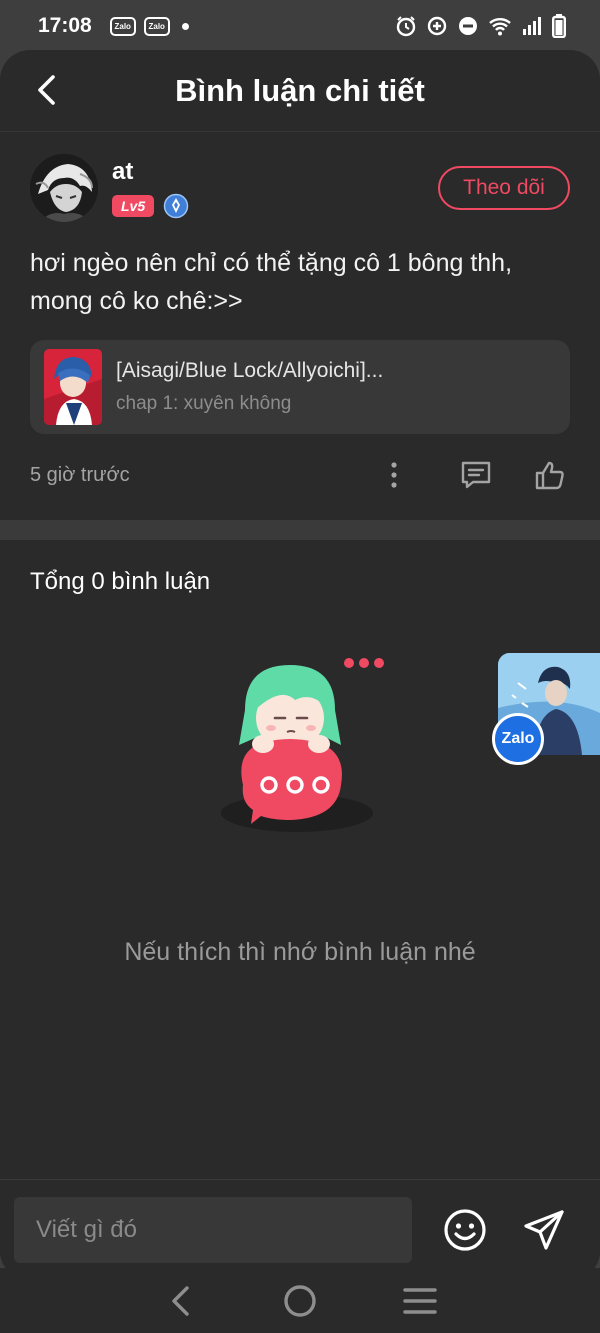 The height and width of the screenshot is (1333, 600). Describe the element at coordinates (150, 173) in the screenshot. I see `author-name: at` at that location.